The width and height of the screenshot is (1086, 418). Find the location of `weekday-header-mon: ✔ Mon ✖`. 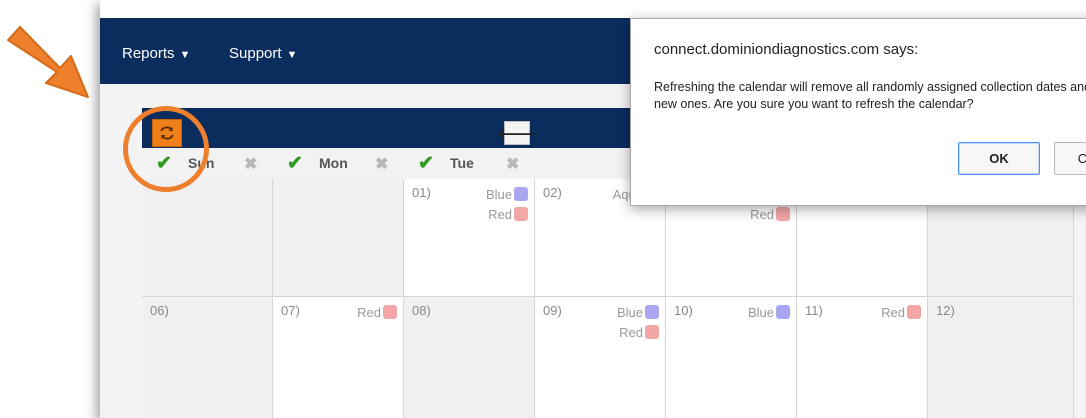

weekday-header-mon: ✔ Mon ✖ is located at coordinates (338, 163).